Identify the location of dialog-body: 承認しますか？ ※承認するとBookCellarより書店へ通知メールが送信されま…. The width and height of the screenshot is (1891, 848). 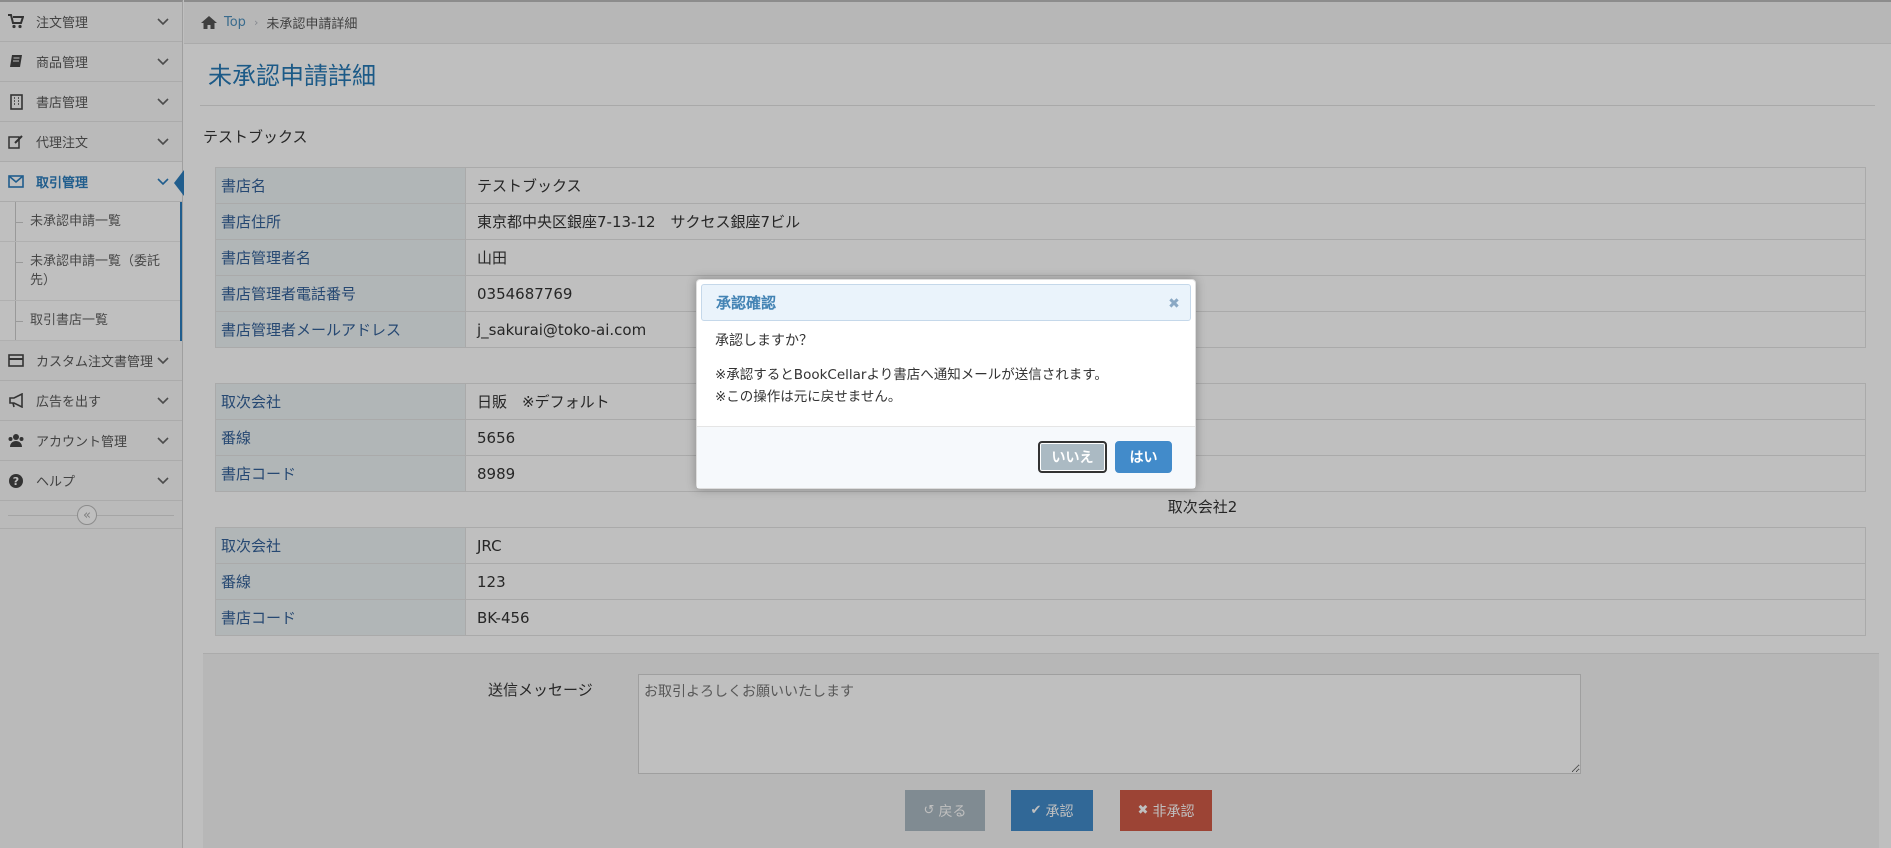
(946, 363).